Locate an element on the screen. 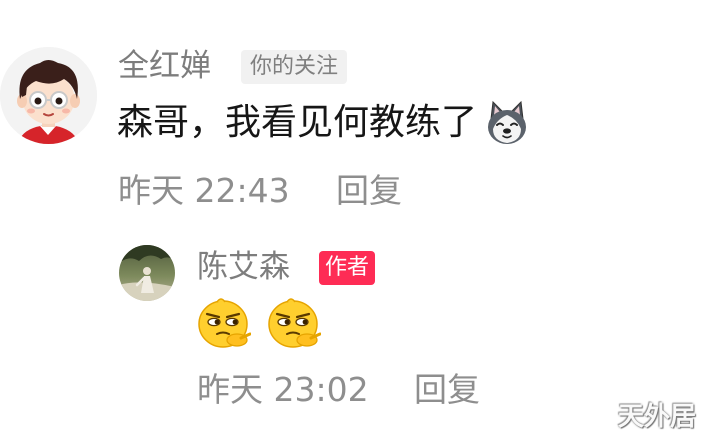 The image size is (711, 448). following-badge: 你的关注 is located at coordinates (294, 67).